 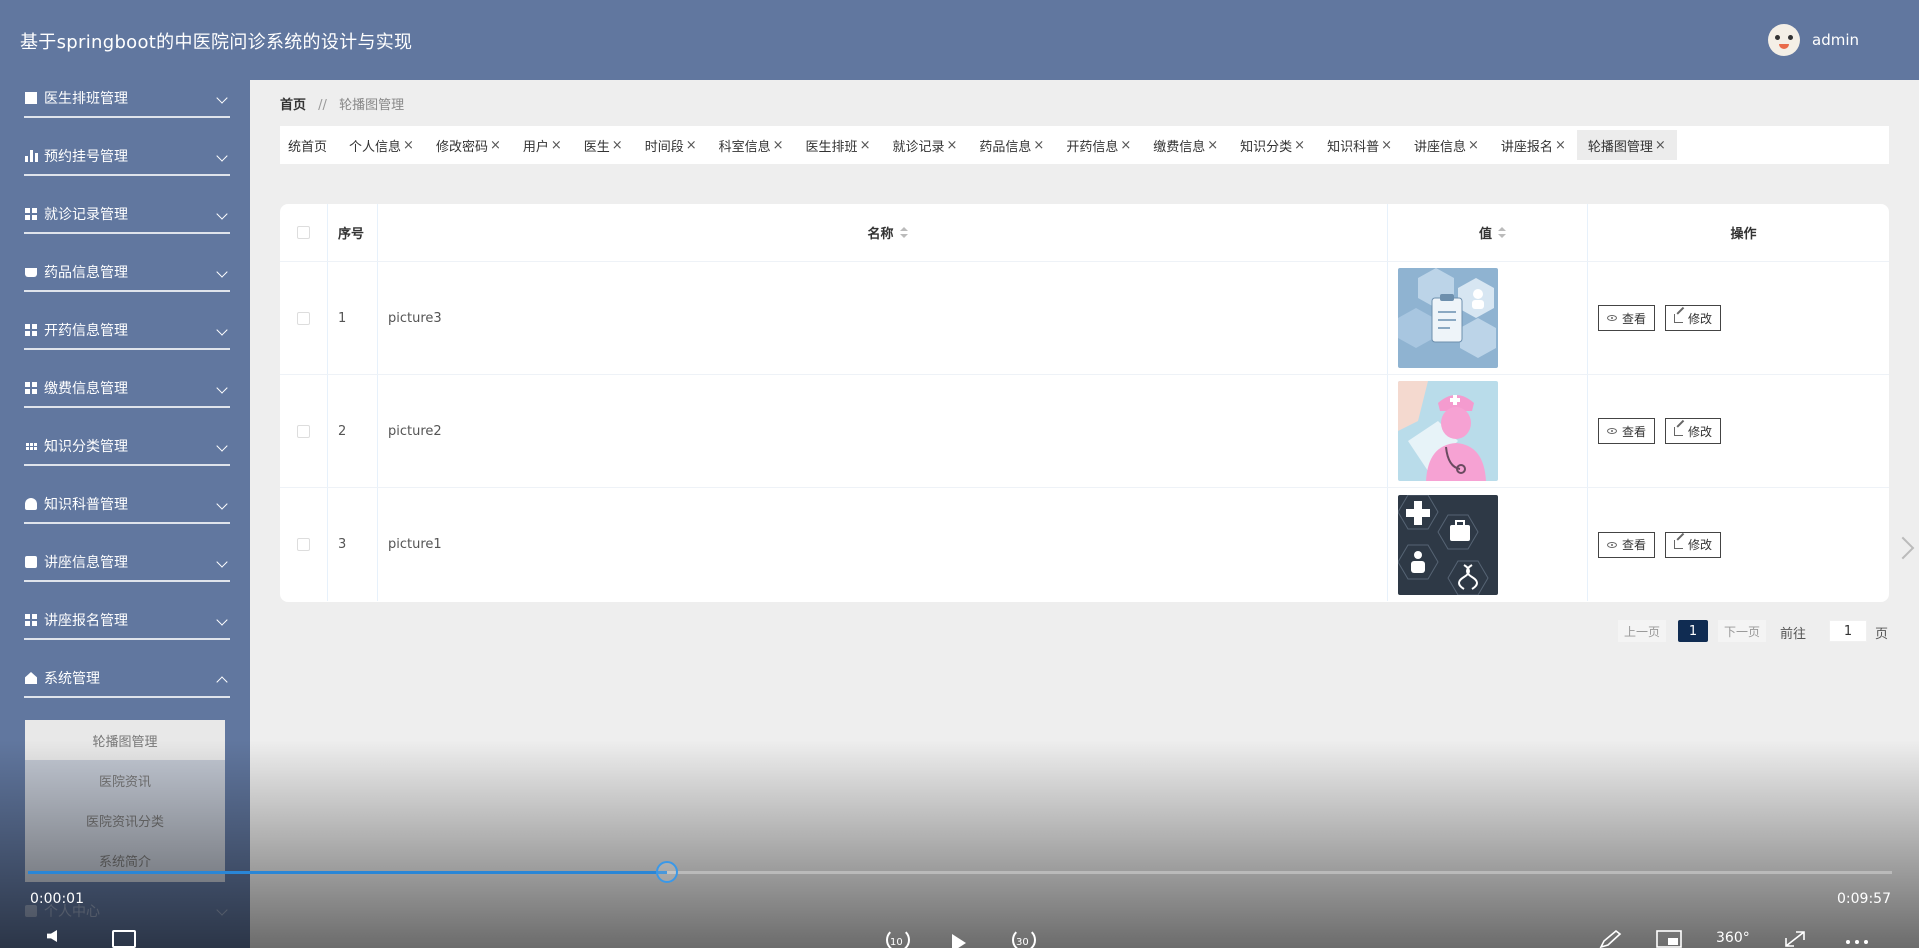 I want to click on breadcrumb-home: 首页, so click(x=293, y=105).